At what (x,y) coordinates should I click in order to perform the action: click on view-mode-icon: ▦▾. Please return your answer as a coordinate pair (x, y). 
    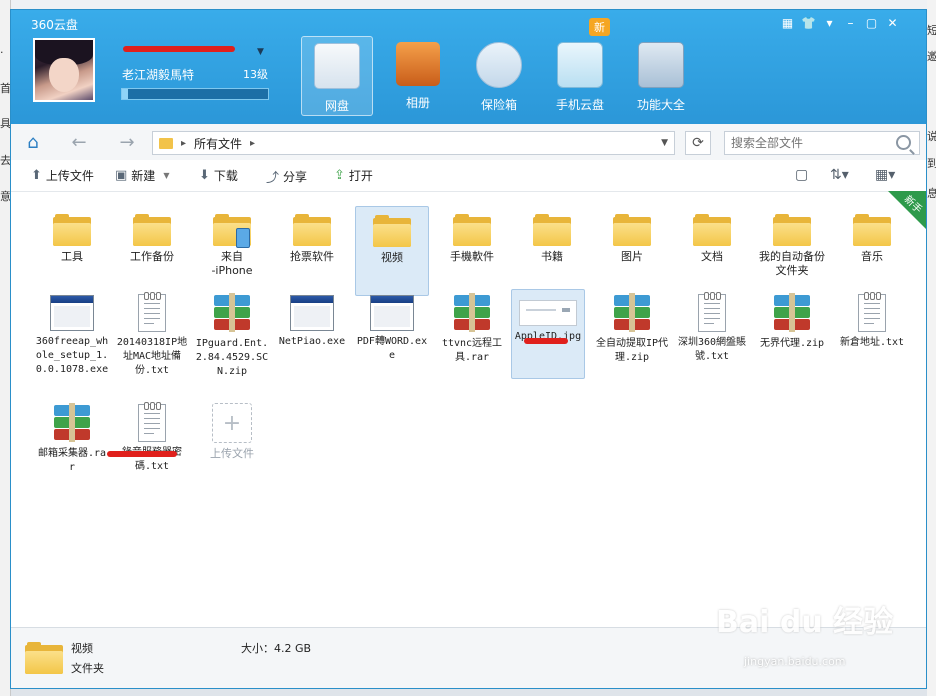
    Looking at the image, I should click on (885, 175).